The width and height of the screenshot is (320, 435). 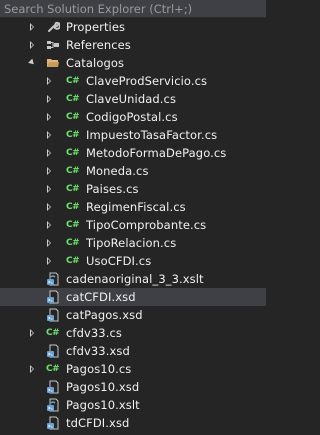 I want to click on tree-item-label: Pagos10.cs, so click(x=99, y=369).